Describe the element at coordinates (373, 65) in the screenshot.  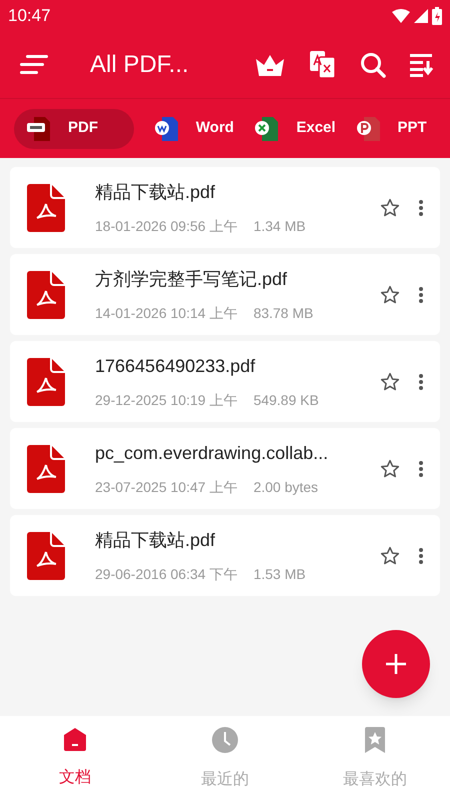
I see `search-icon` at that location.